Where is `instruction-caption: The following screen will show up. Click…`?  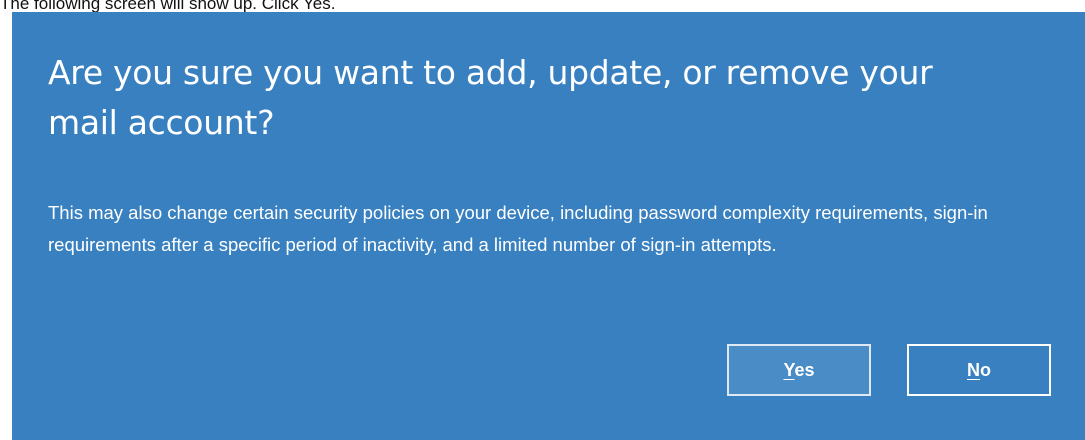 instruction-caption: The following screen will show up. Click… is located at coordinates (168, 6).